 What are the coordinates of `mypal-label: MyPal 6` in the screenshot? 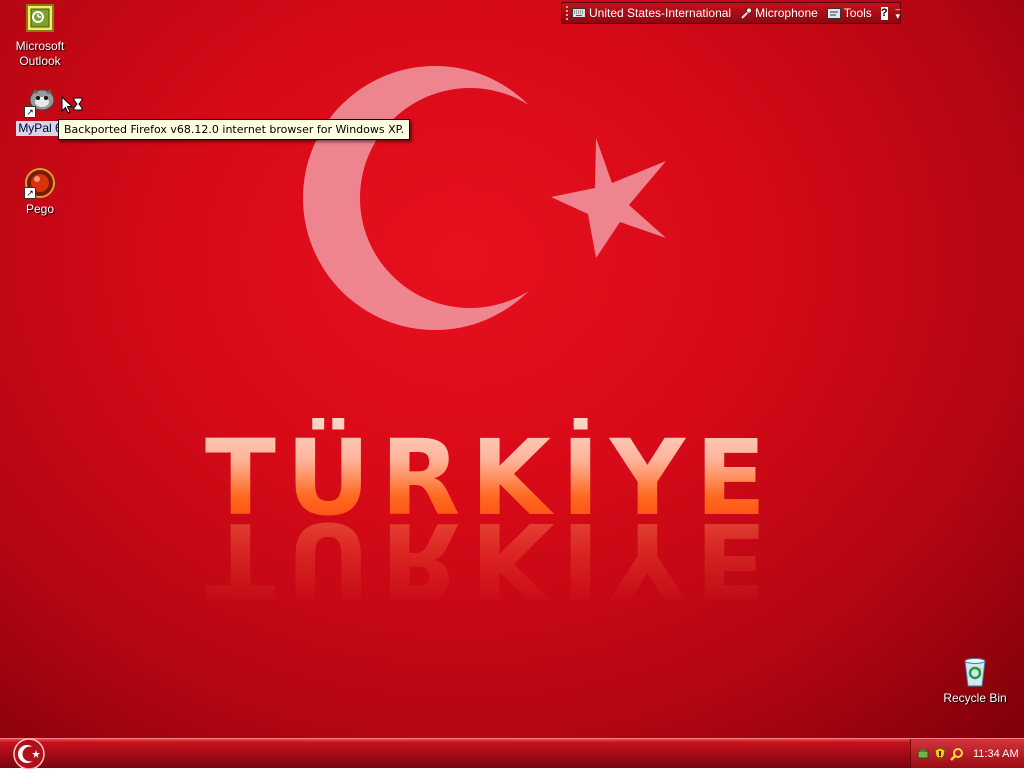 It's located at (40, 128).